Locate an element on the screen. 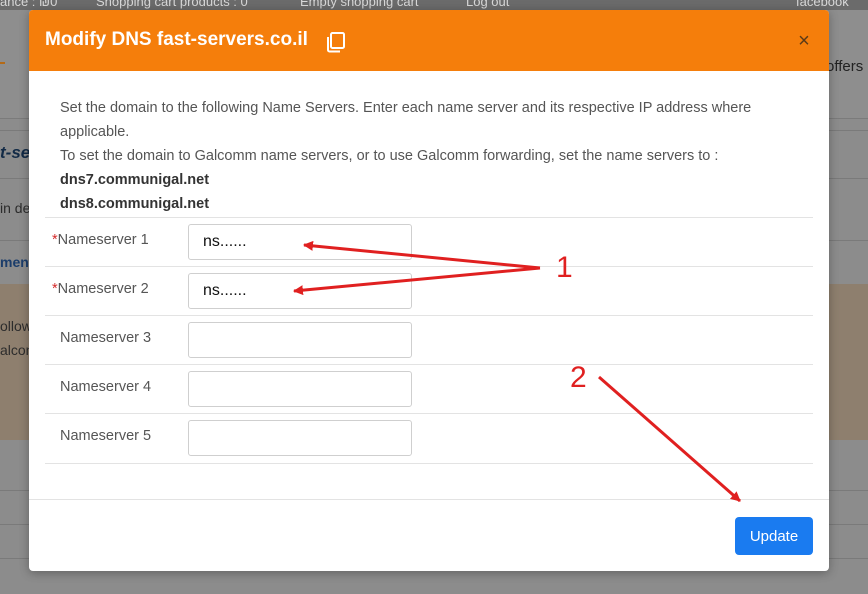  nameserver-label: Nameserver 4 is located at coordinates (106, 387).